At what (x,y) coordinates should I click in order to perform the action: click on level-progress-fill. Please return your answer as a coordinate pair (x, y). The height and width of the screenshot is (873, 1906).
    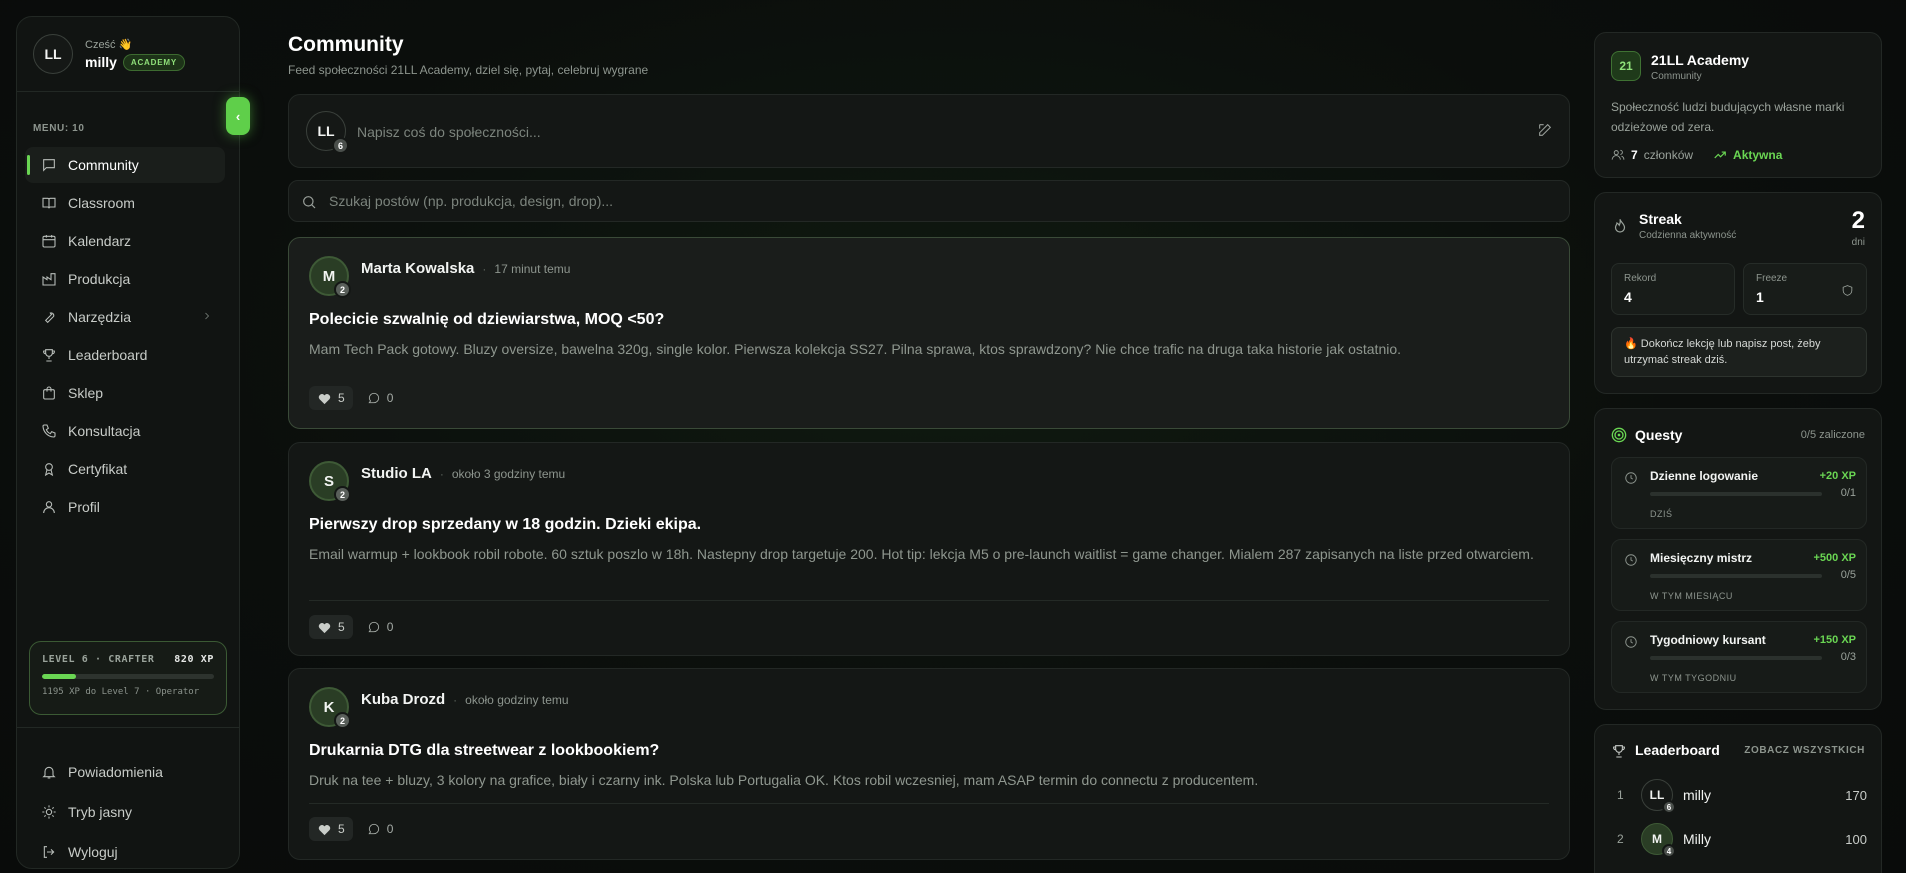
    Looking at the image, I should click on (59, 676).